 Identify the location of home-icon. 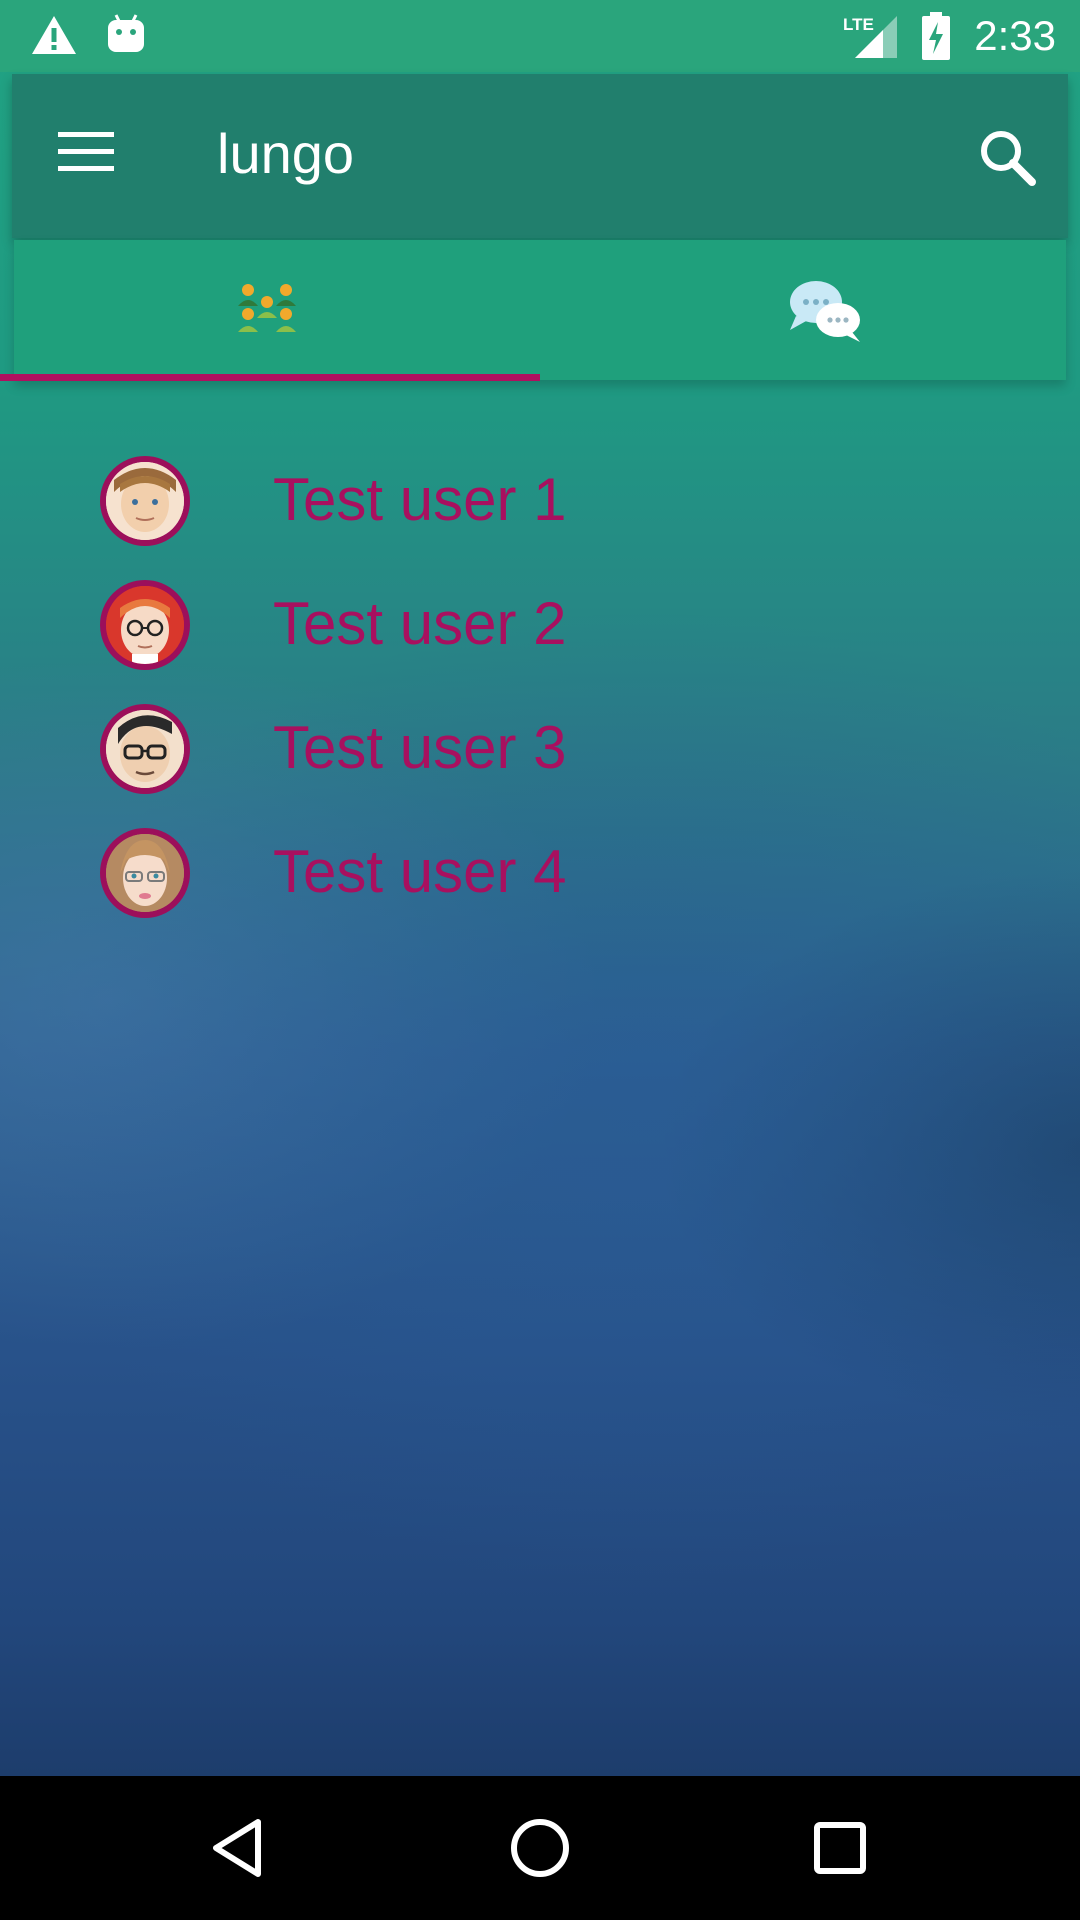
(540, 1856).